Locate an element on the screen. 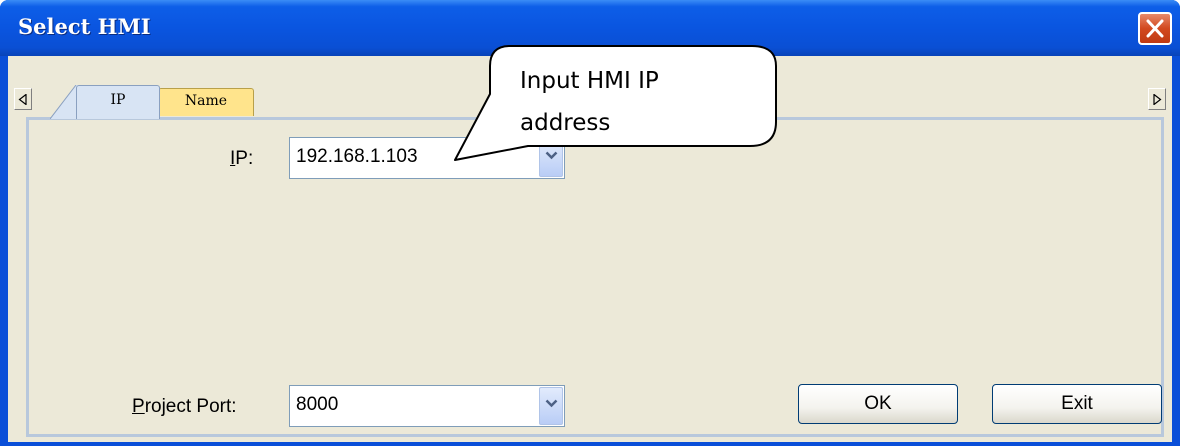 The height and width of the screenshot is (446, 1180). close-x-icon is located at coordinates (1155, 28).